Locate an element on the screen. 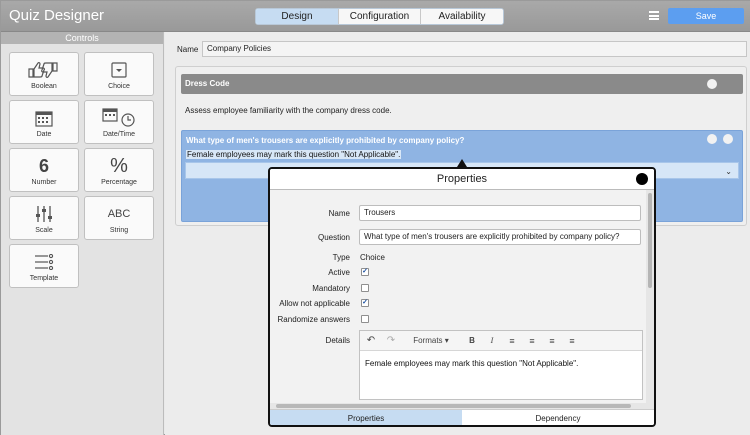 The height and width of the screenshot is (435, 750). prop-name-input: Trousers is located at coordinates (500, 213).